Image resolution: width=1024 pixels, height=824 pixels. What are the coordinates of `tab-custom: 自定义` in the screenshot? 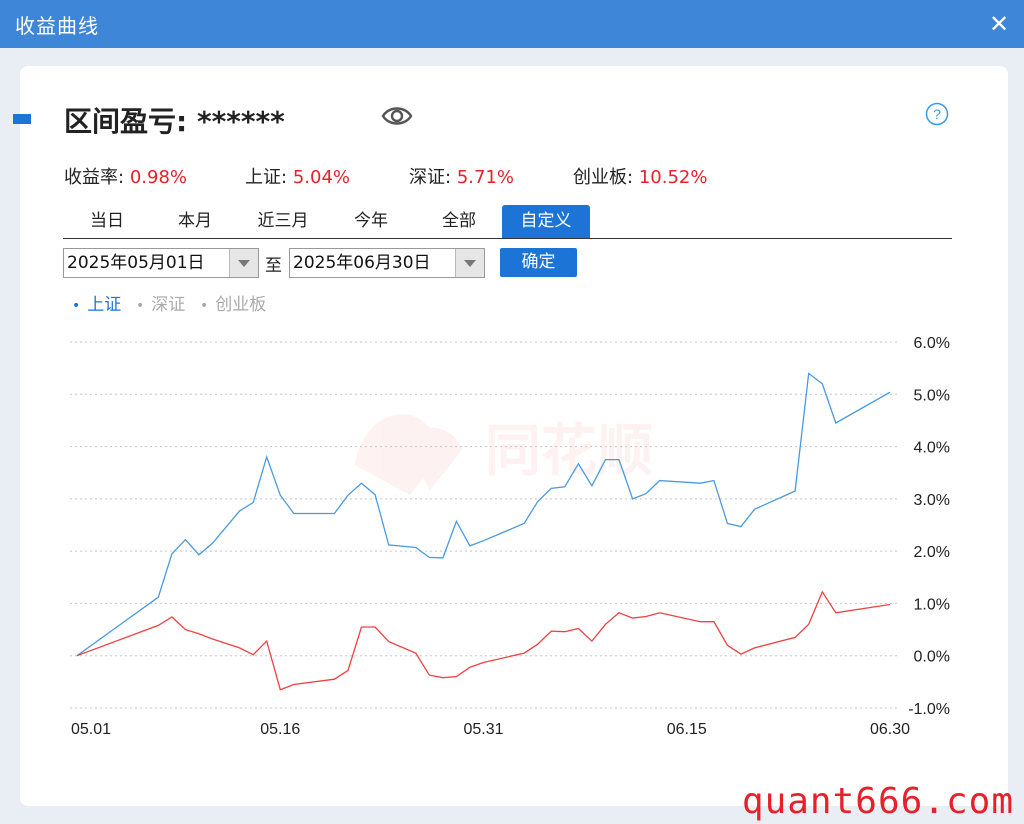 It's located at (546, 221).